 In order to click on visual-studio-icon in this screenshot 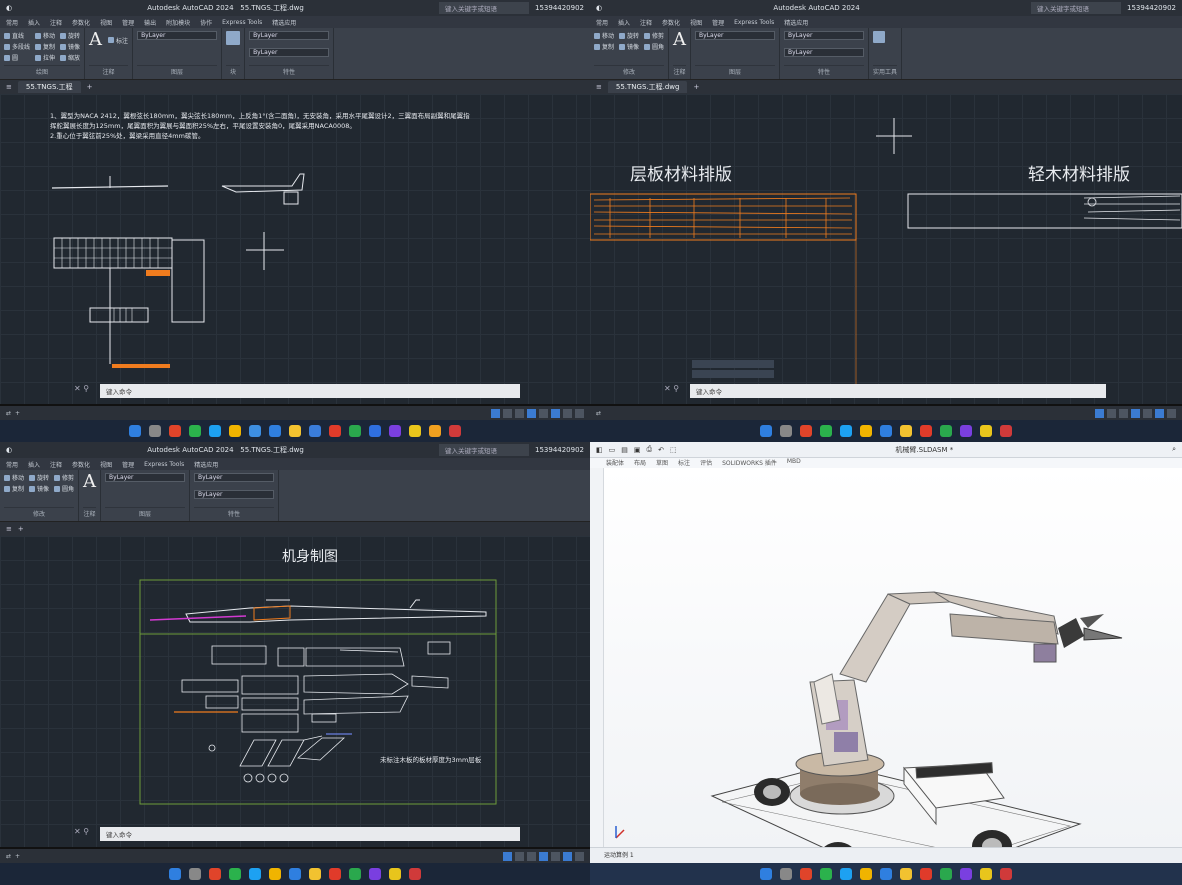, I will do `click(966, 874)`.